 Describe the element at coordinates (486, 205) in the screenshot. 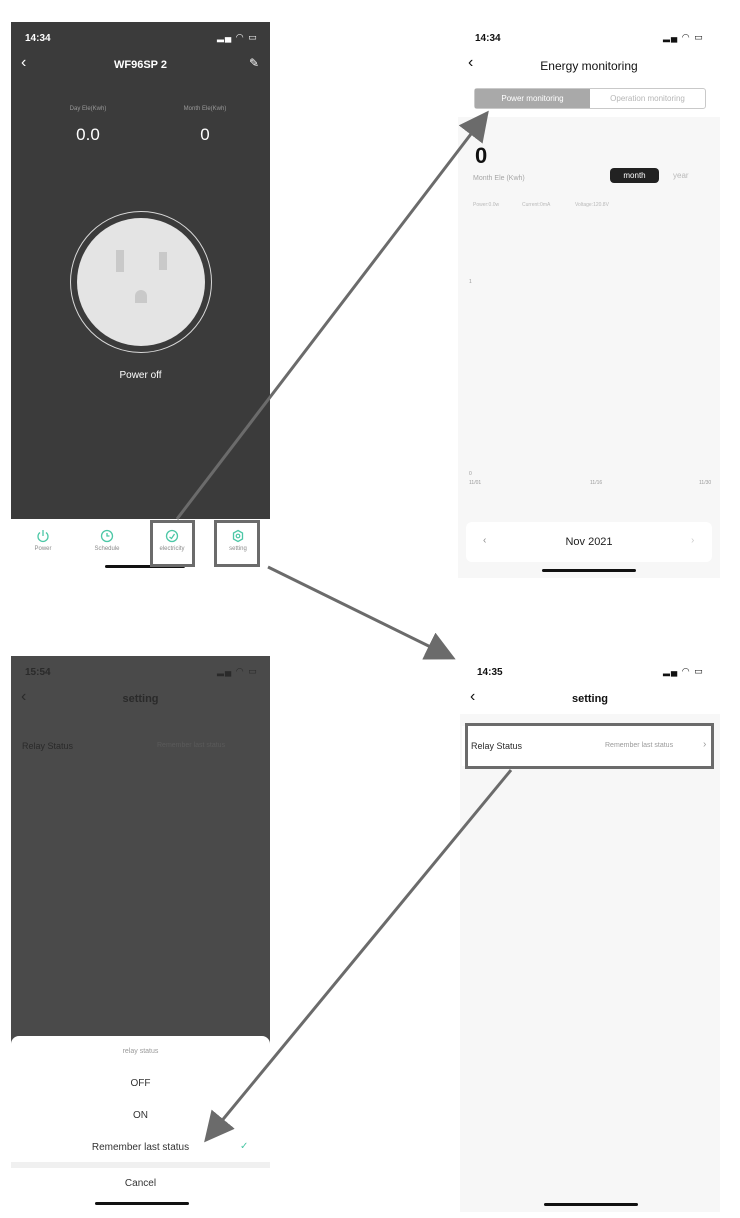

I see `stats-power: Power:0.0w` at that location.